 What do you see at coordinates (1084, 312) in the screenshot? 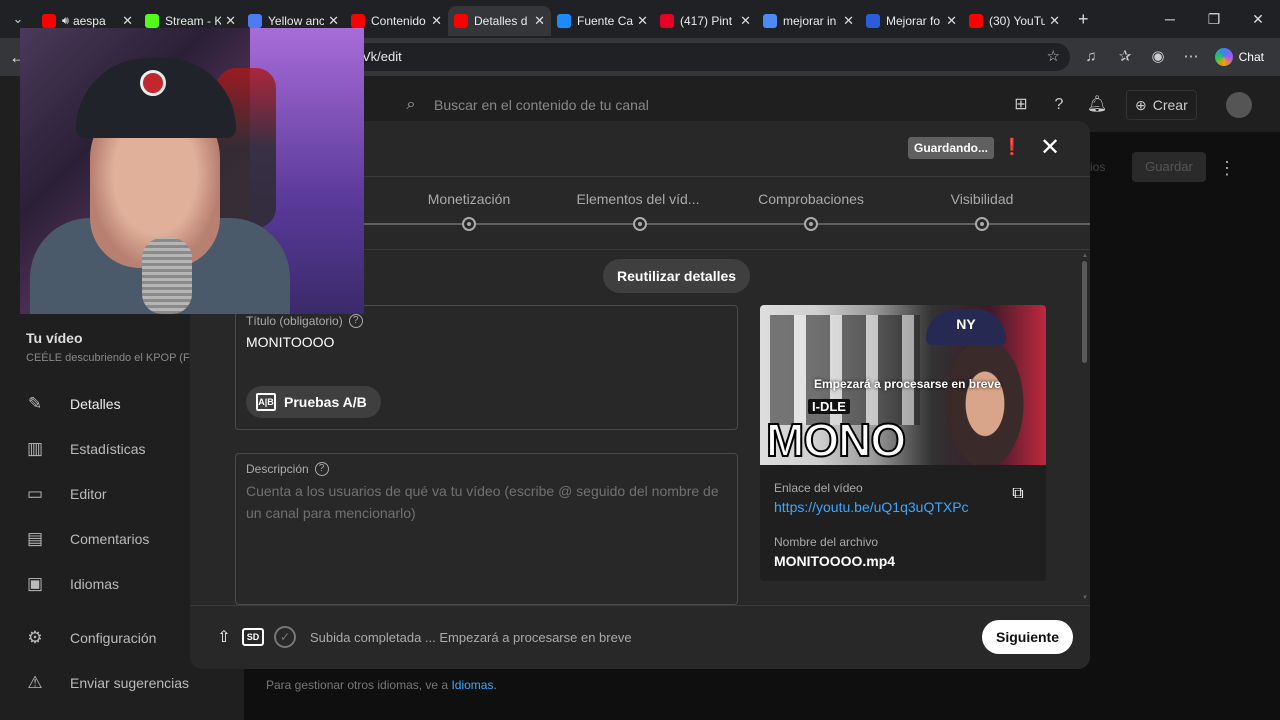
I see `dialog-scrollbar` at bounding box center [1084, 312].